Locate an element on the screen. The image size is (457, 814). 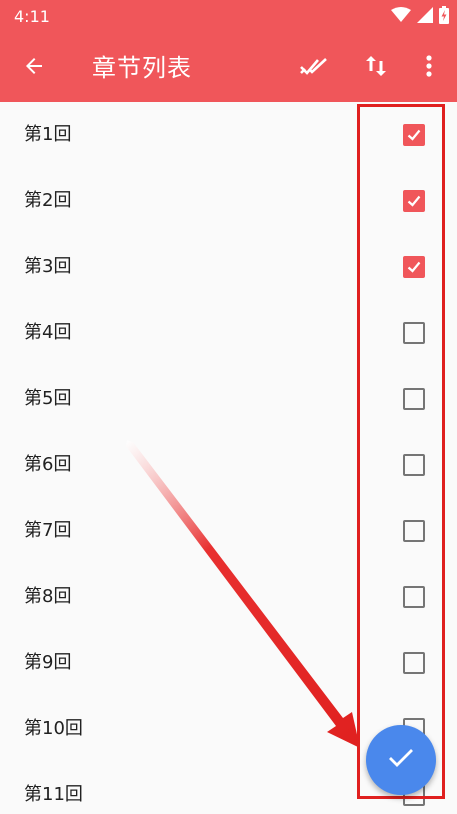
chapter-label: 第11回 is located at coordinates (53, 794).